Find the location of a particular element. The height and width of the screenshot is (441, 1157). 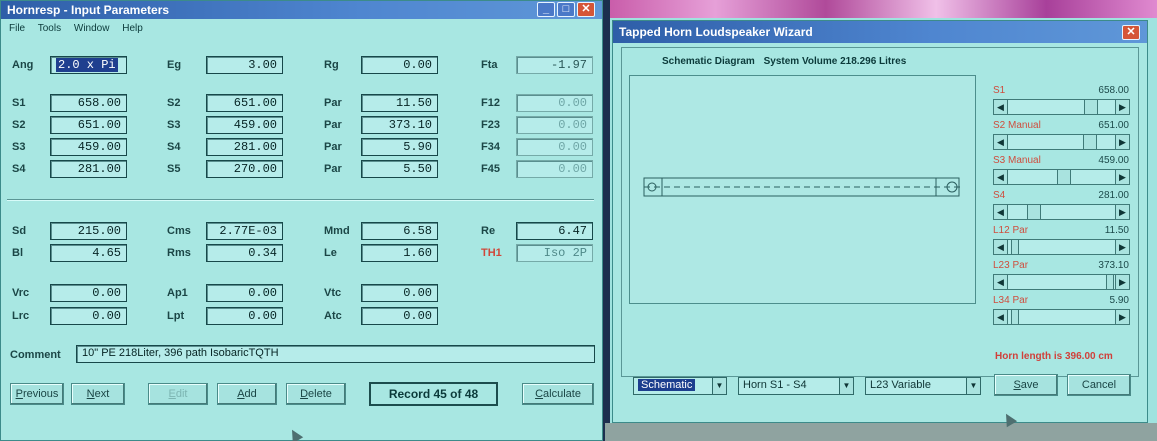

next-button: Next is located at coordinates (98, 394).